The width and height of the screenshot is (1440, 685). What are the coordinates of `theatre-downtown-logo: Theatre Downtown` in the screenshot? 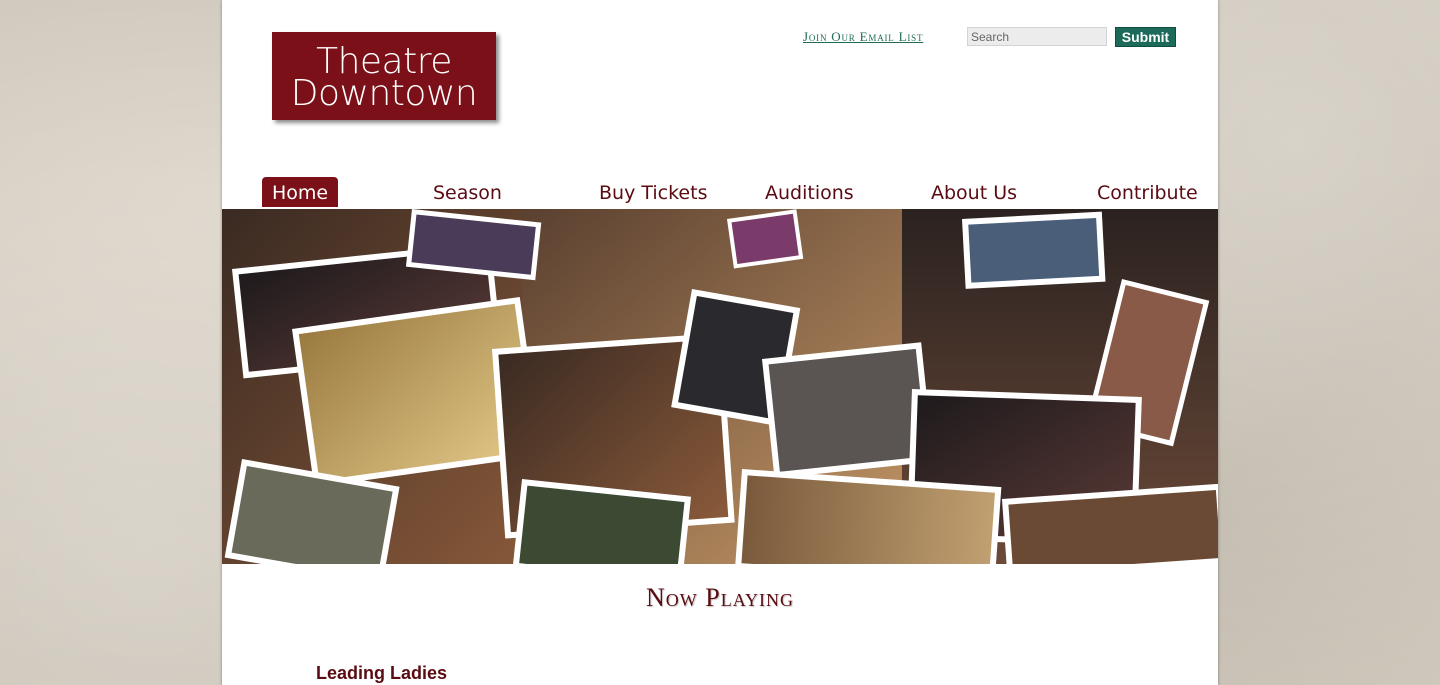 It's located at (384, 76).